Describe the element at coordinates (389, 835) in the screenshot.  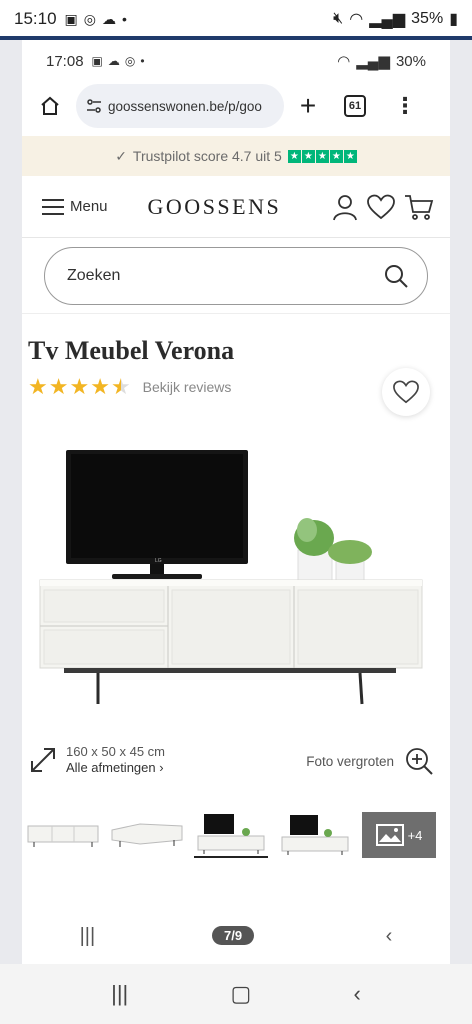
I see `image-icon` at that location.